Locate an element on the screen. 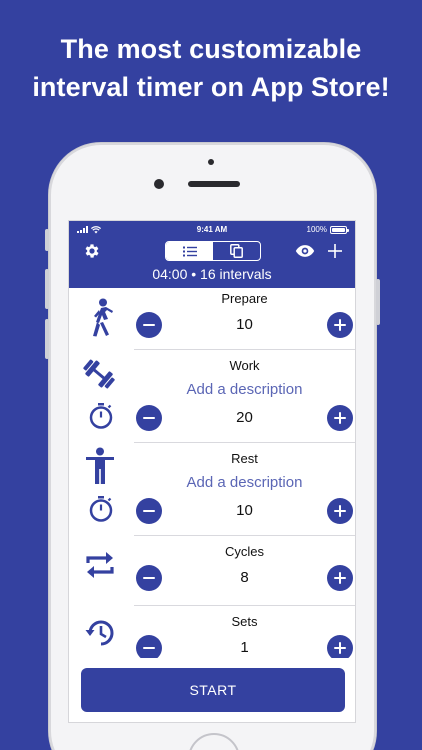  rest-value: 10 is located at coordinates (244, 510).